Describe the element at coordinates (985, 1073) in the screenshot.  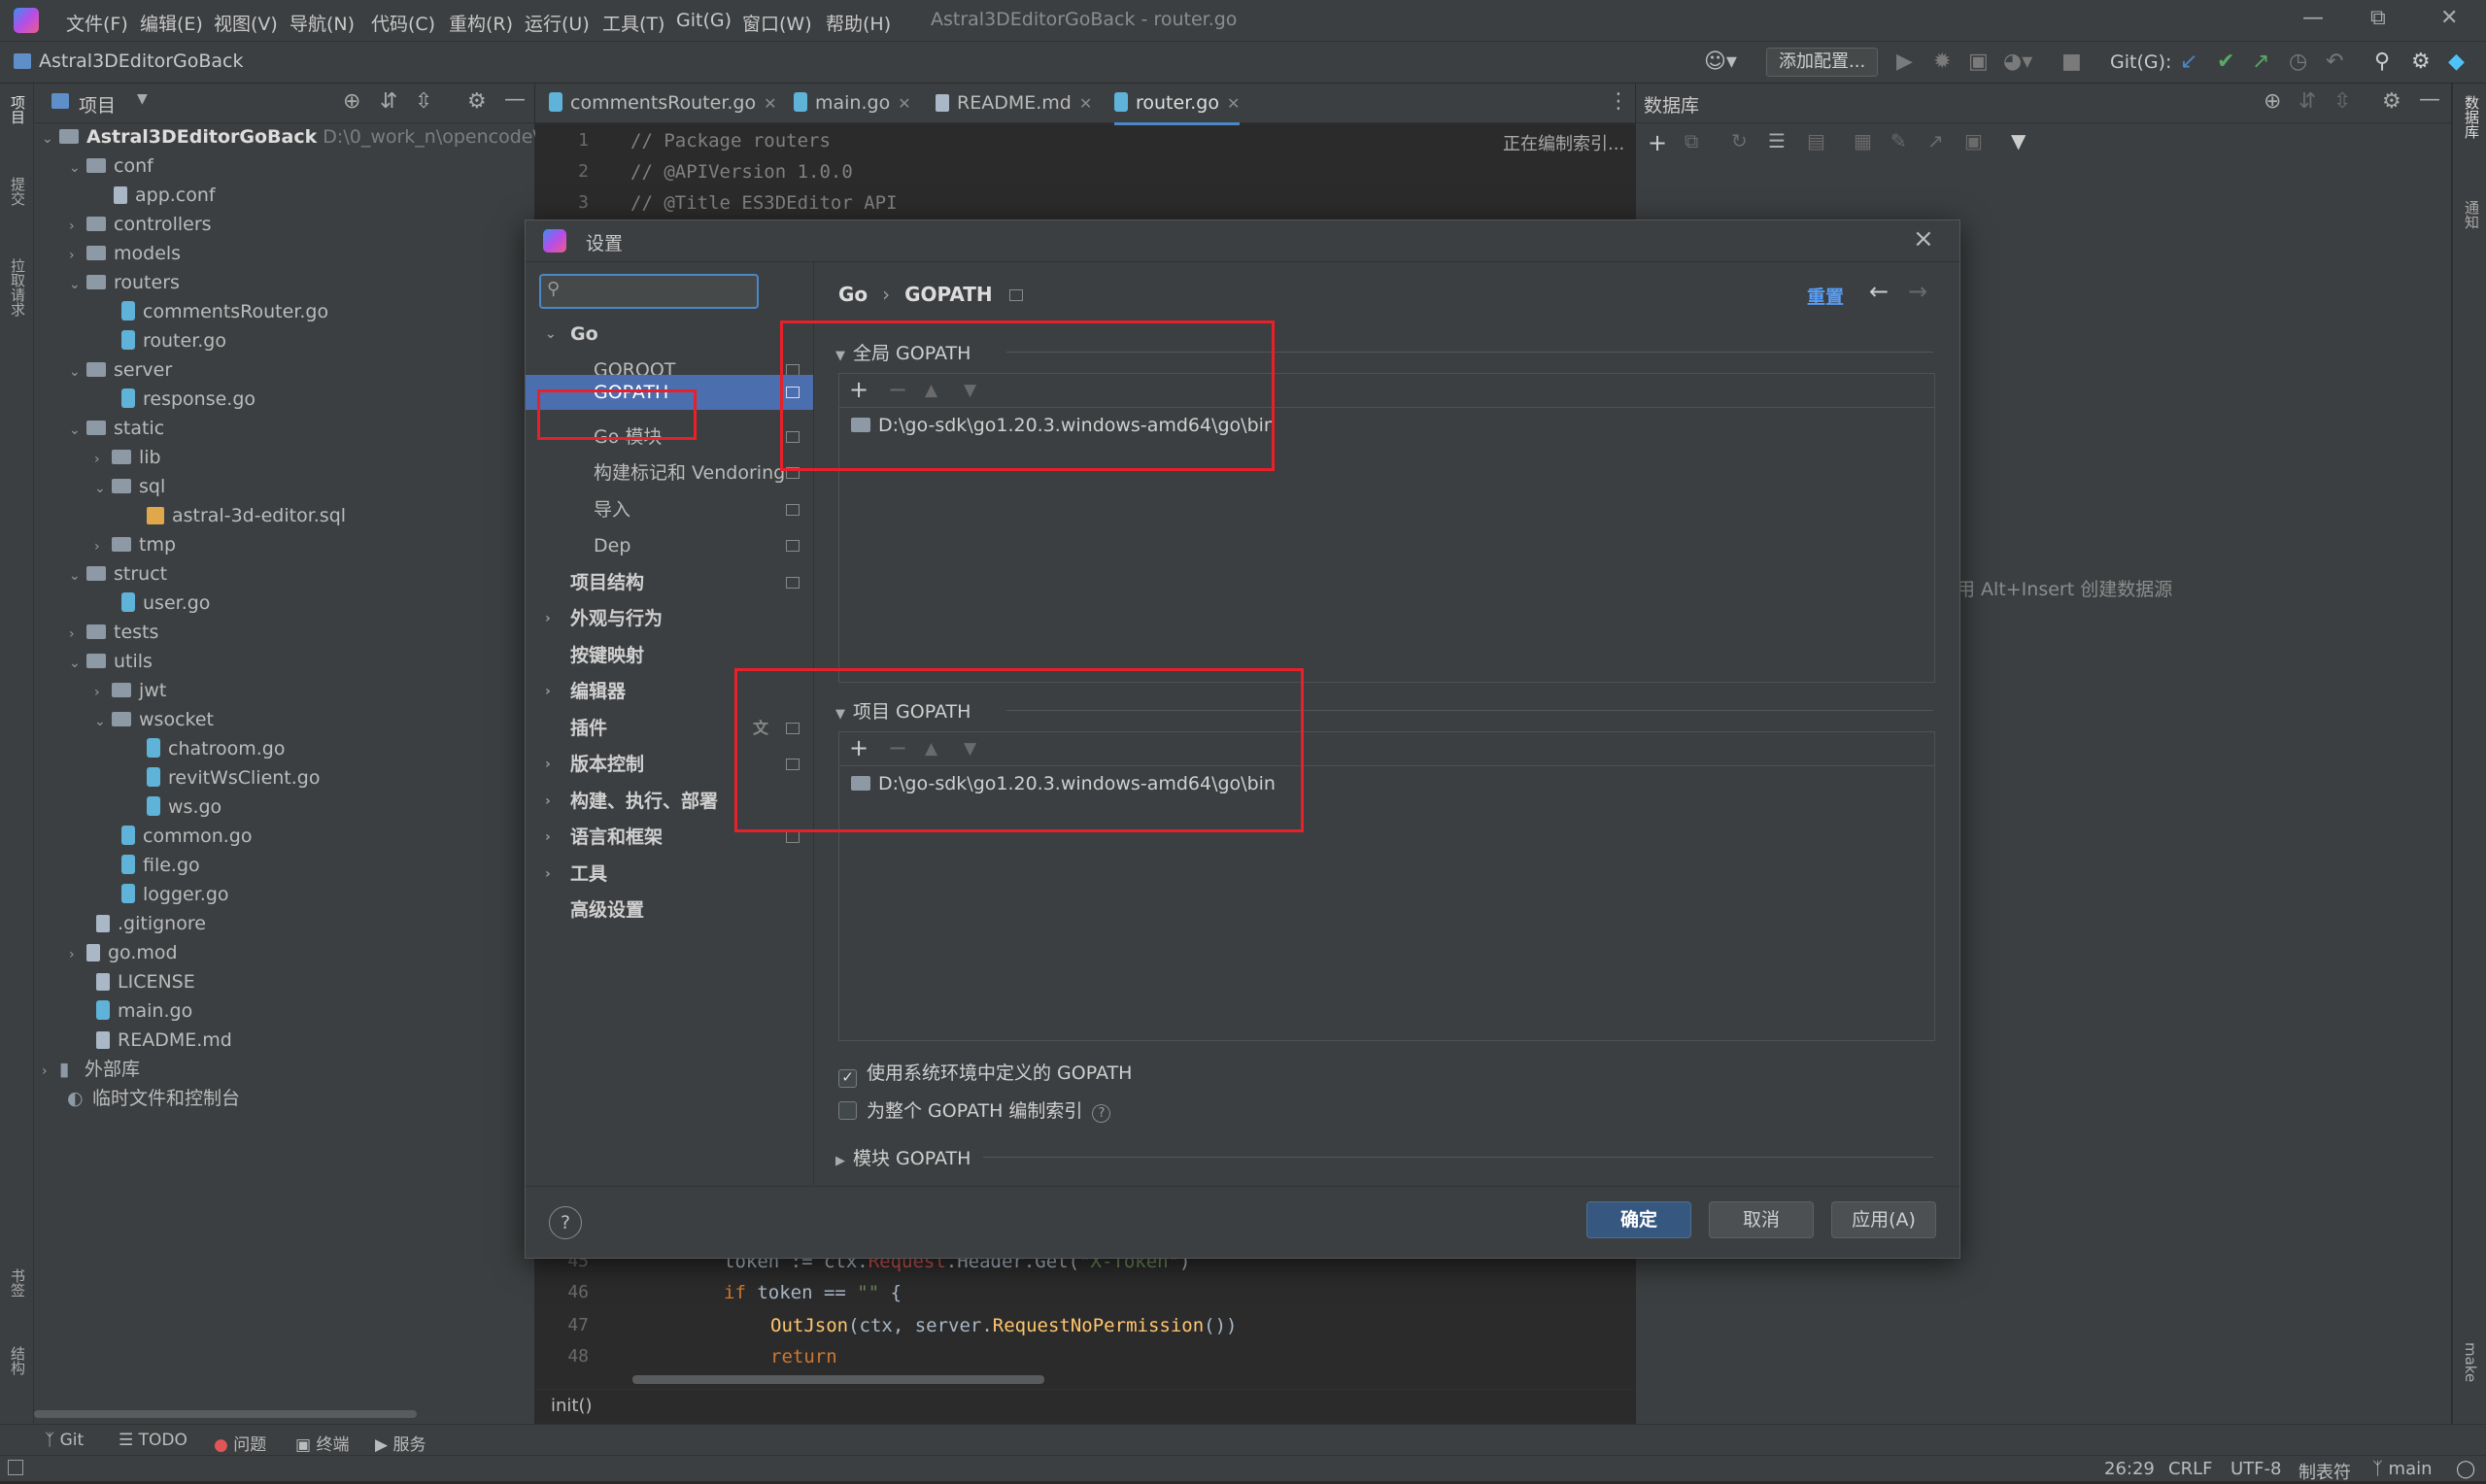
I see `use-system-gopath-checkbox: ✓ 使用系统环境中定义的 GOPATH` at that location.